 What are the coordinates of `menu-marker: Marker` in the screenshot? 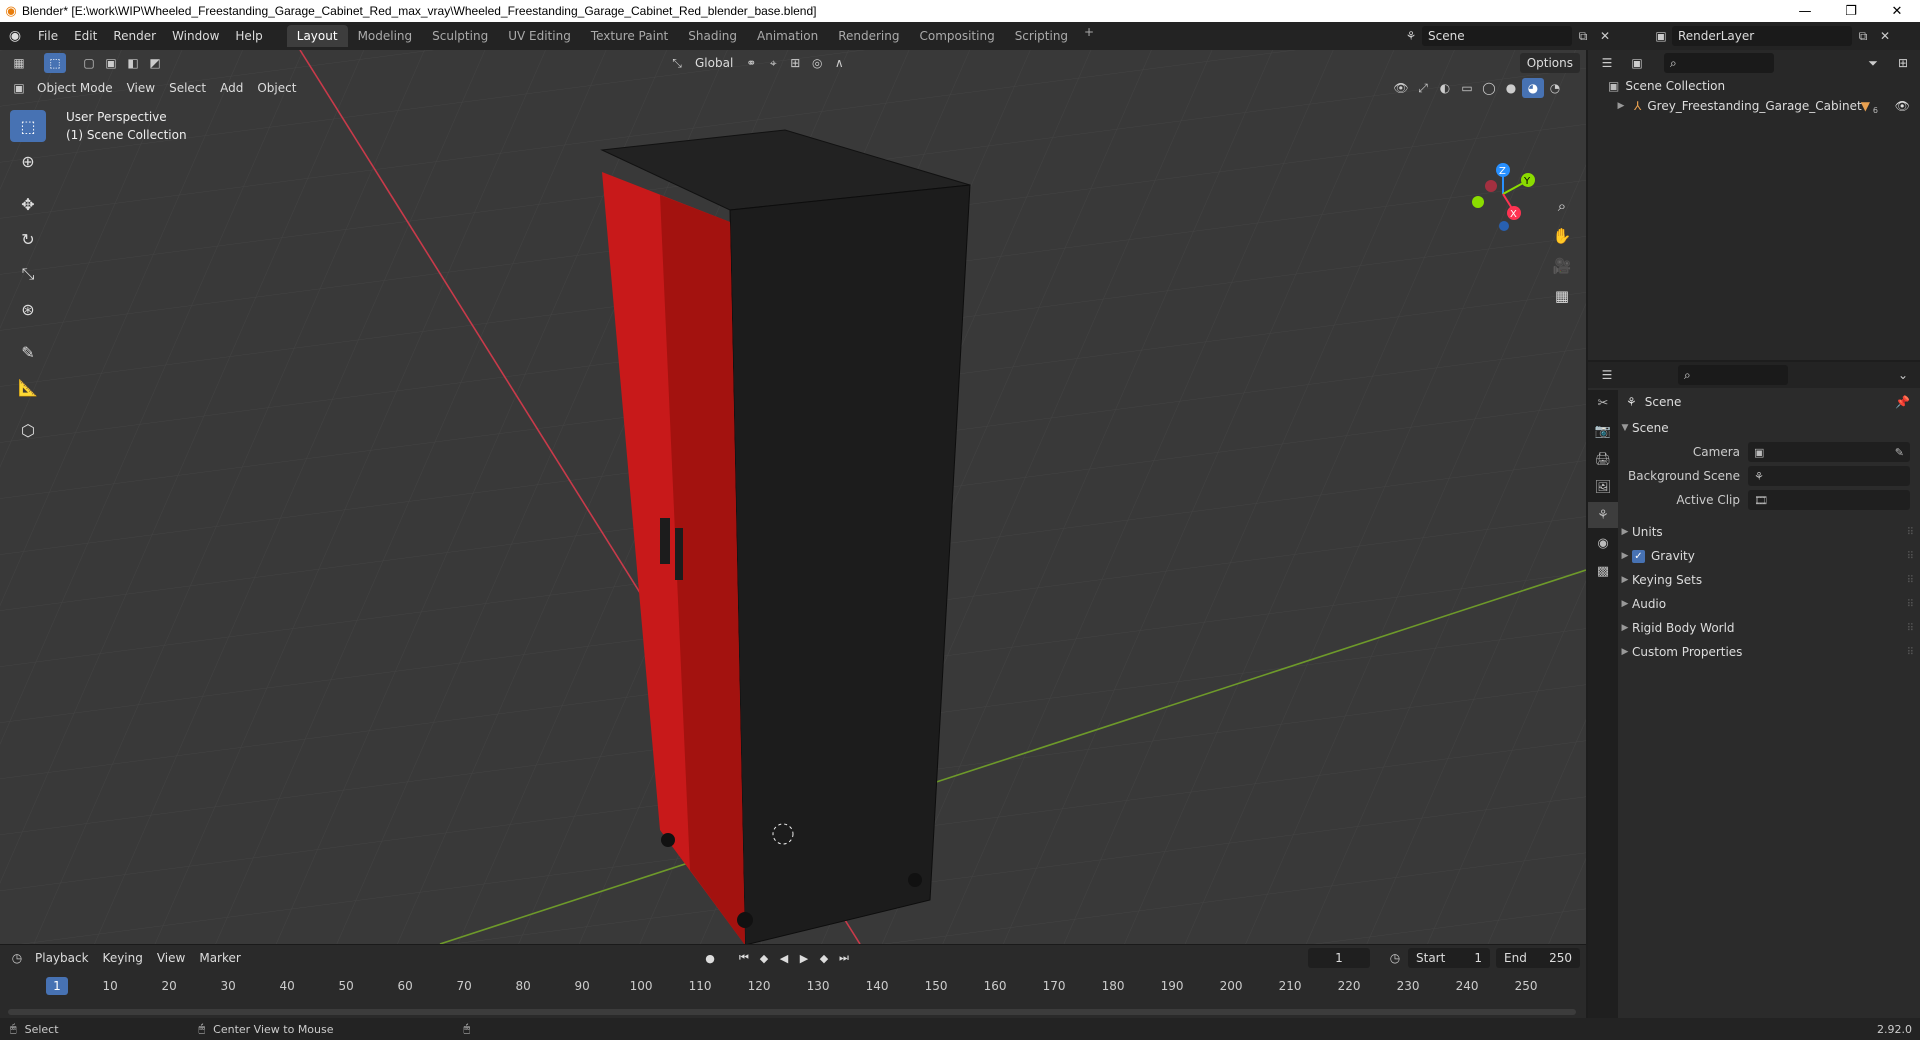 It's located at (219, 958).